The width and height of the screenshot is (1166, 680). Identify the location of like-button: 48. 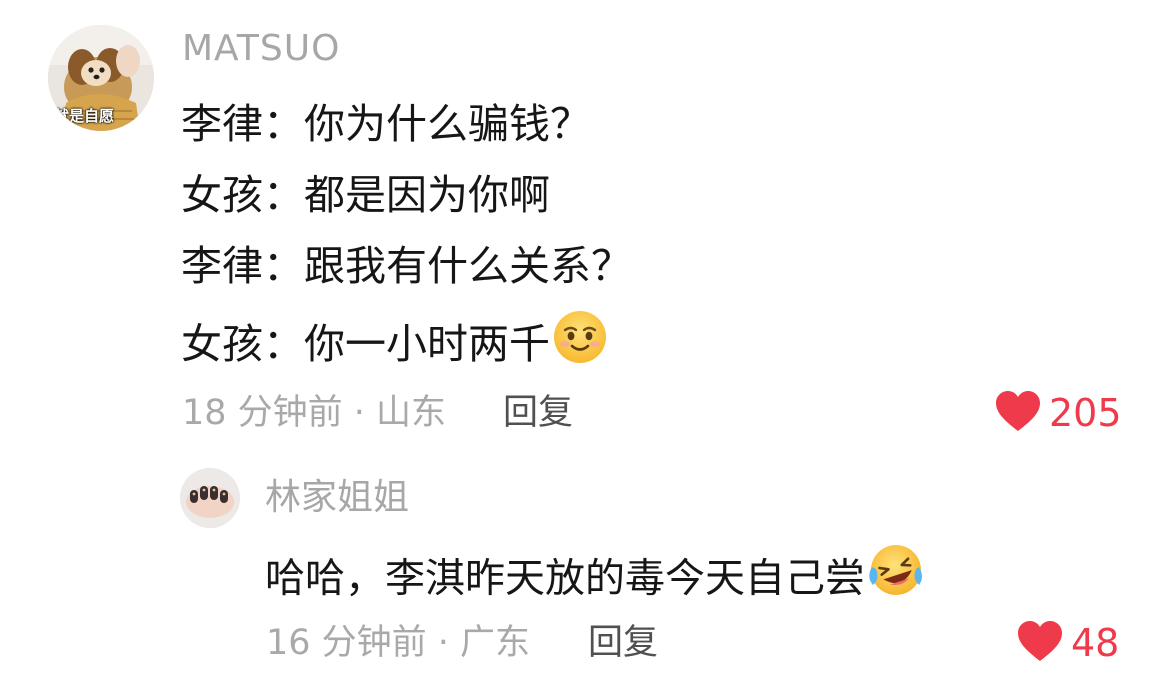
(1068, 643).